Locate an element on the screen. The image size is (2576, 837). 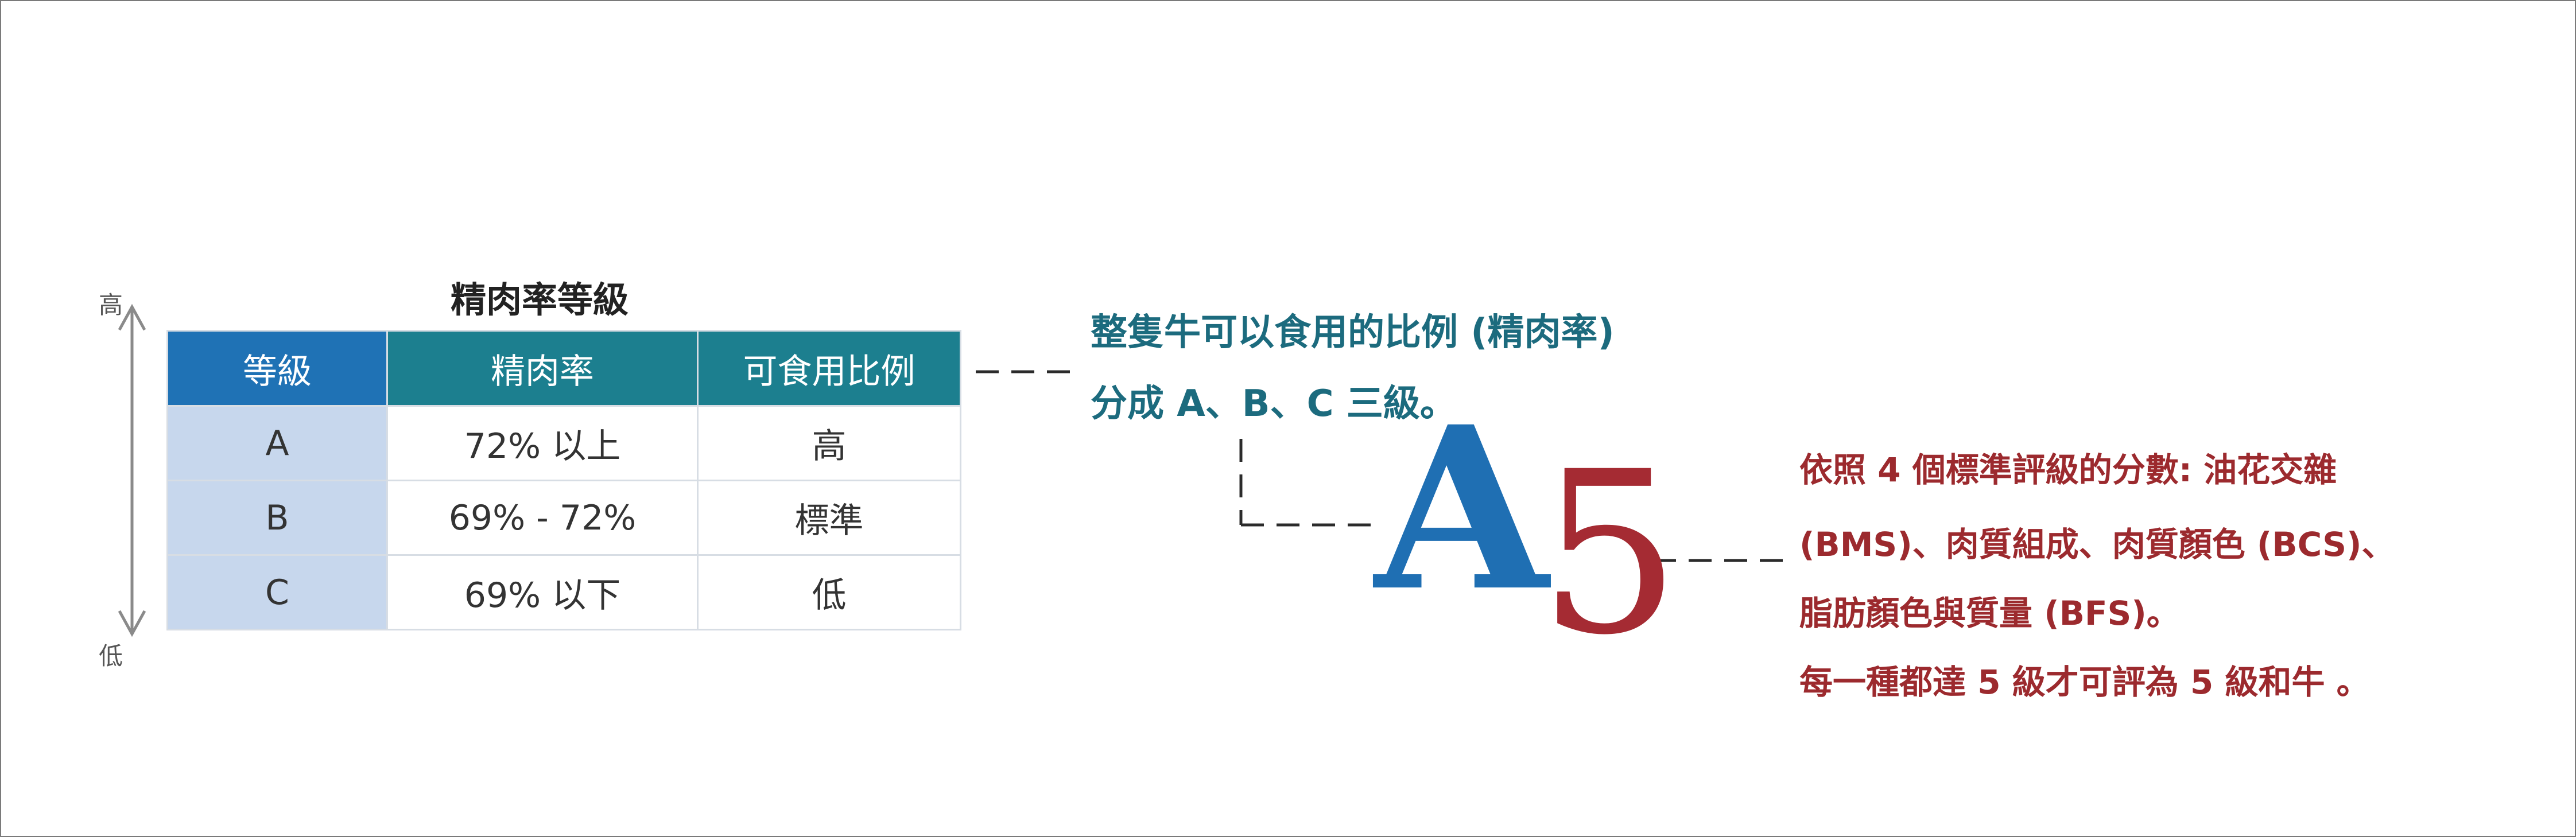
quality-note-line-3: 脂肪顏色與質量 (BFS)。 is located at coordinates (1989, 613).